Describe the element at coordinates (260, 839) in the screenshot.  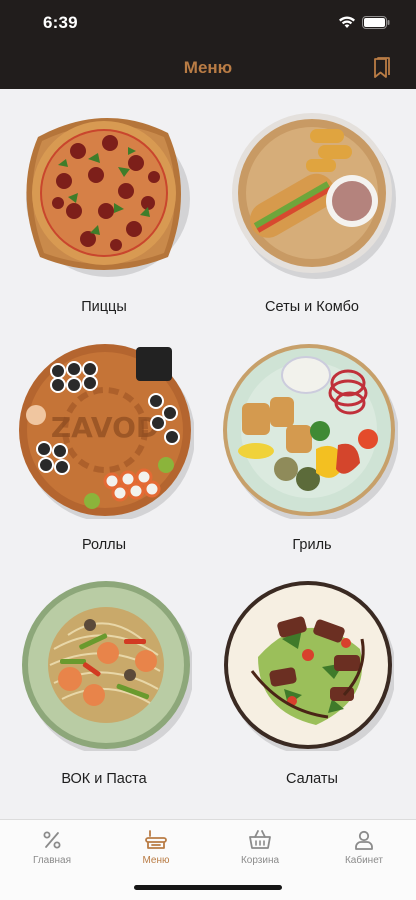
I see `basket-icon` at that location.